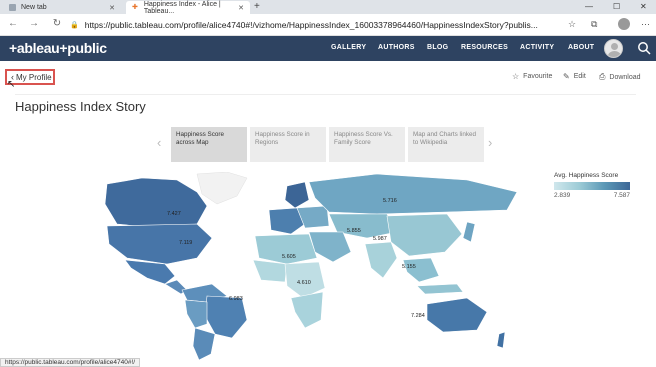  I want to click on browser-profile-avatar, so click(624, 24).